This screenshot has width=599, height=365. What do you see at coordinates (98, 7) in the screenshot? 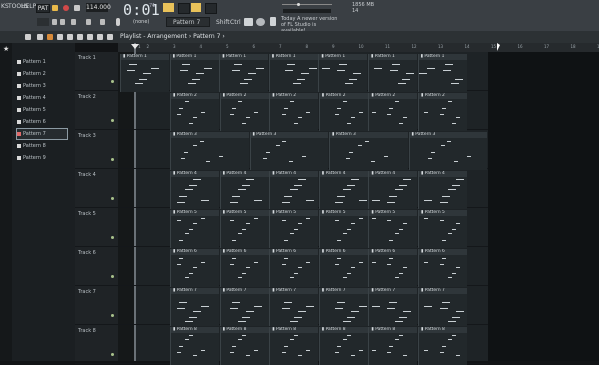
I see `tempo-display: 114.000` at bounding box center [98, 7].